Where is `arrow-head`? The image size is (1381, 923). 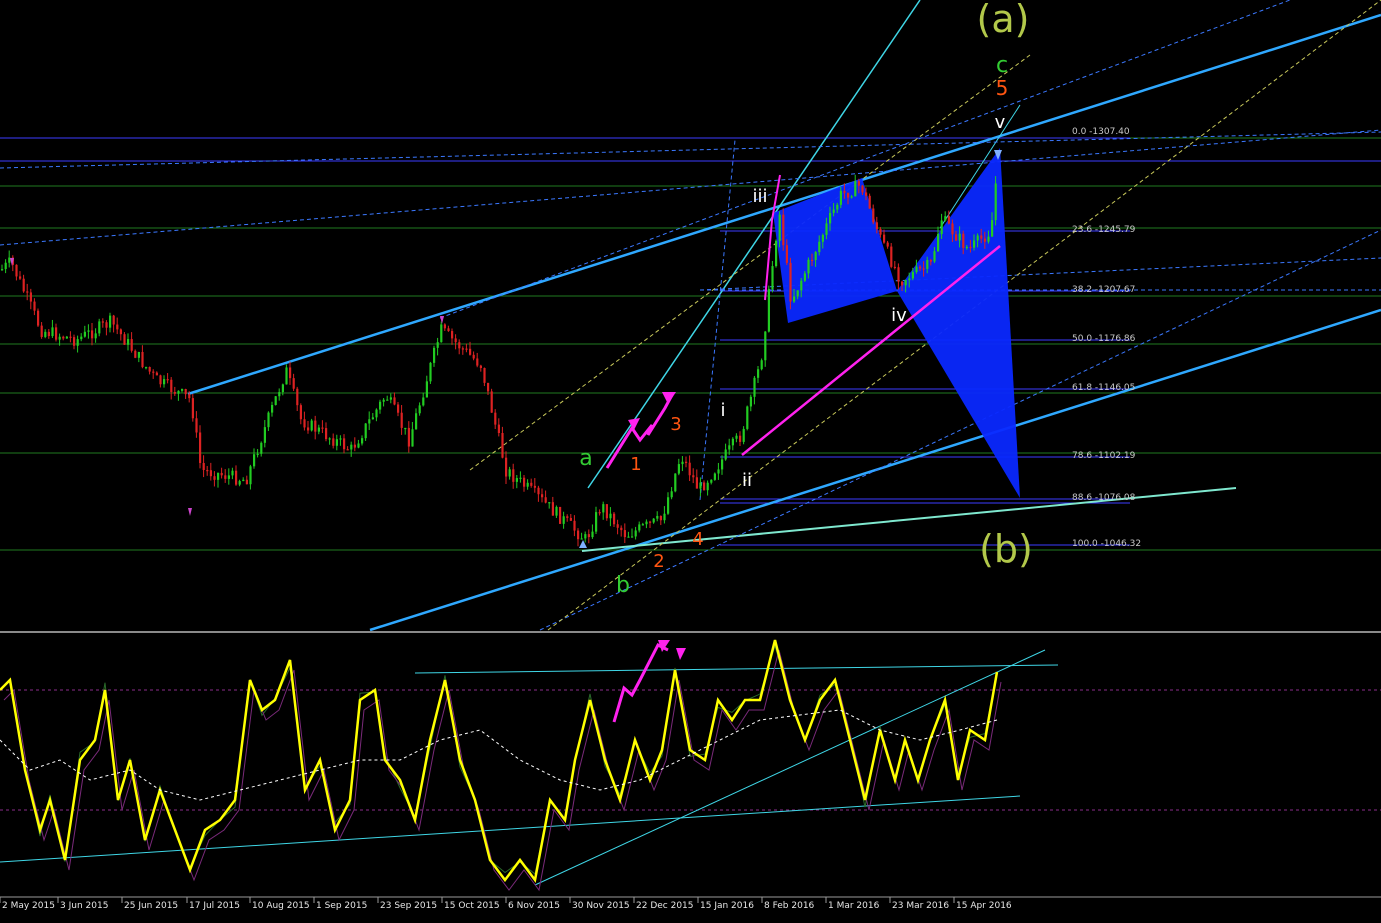 arrow-head is located at coordinates (669, 398).